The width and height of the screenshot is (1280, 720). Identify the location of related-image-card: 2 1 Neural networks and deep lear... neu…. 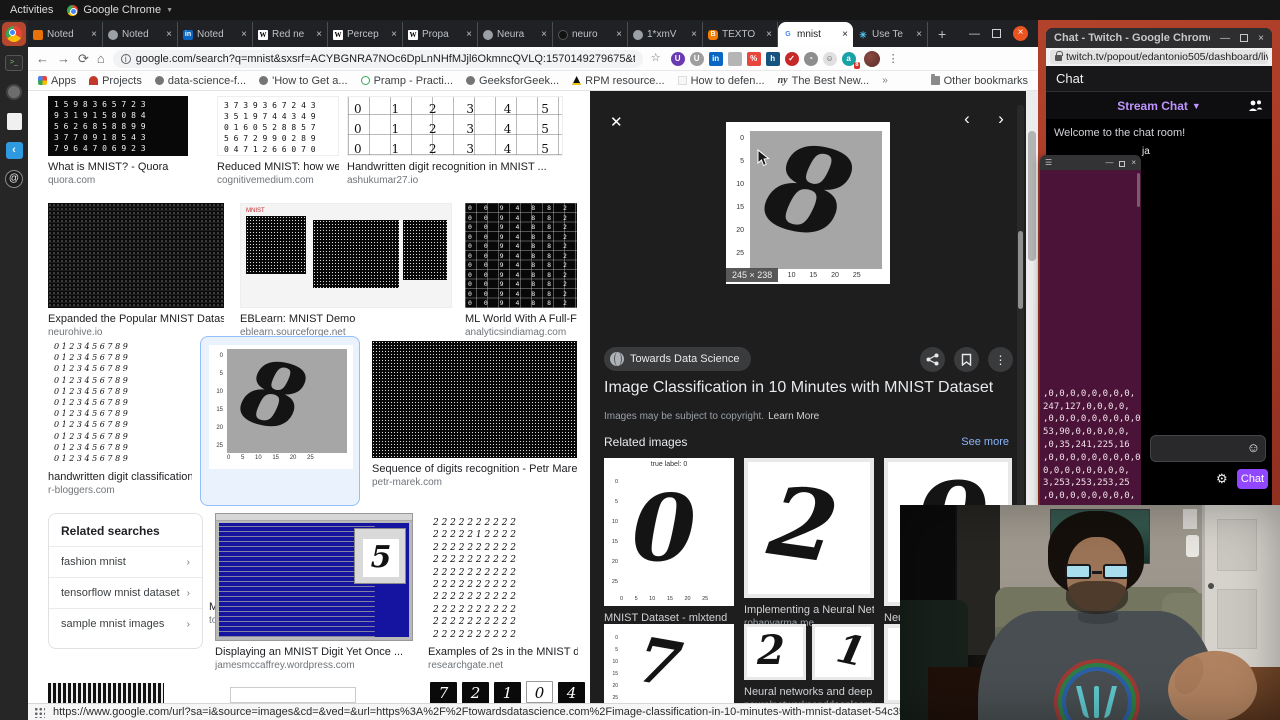
(809, 663).